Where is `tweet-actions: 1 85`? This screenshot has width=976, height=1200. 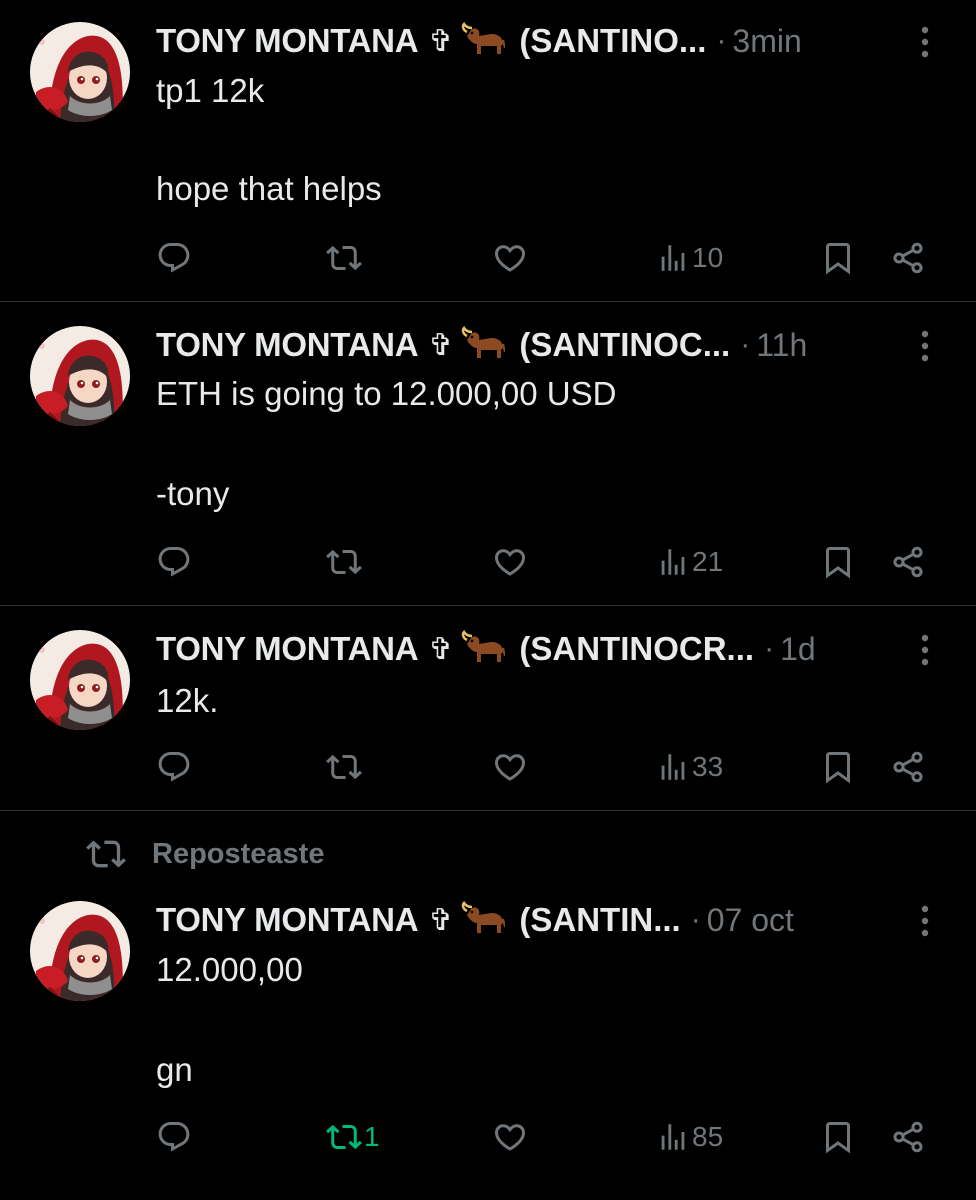 tweet-actions: 1 85 is located at coordinates (546, 1137).